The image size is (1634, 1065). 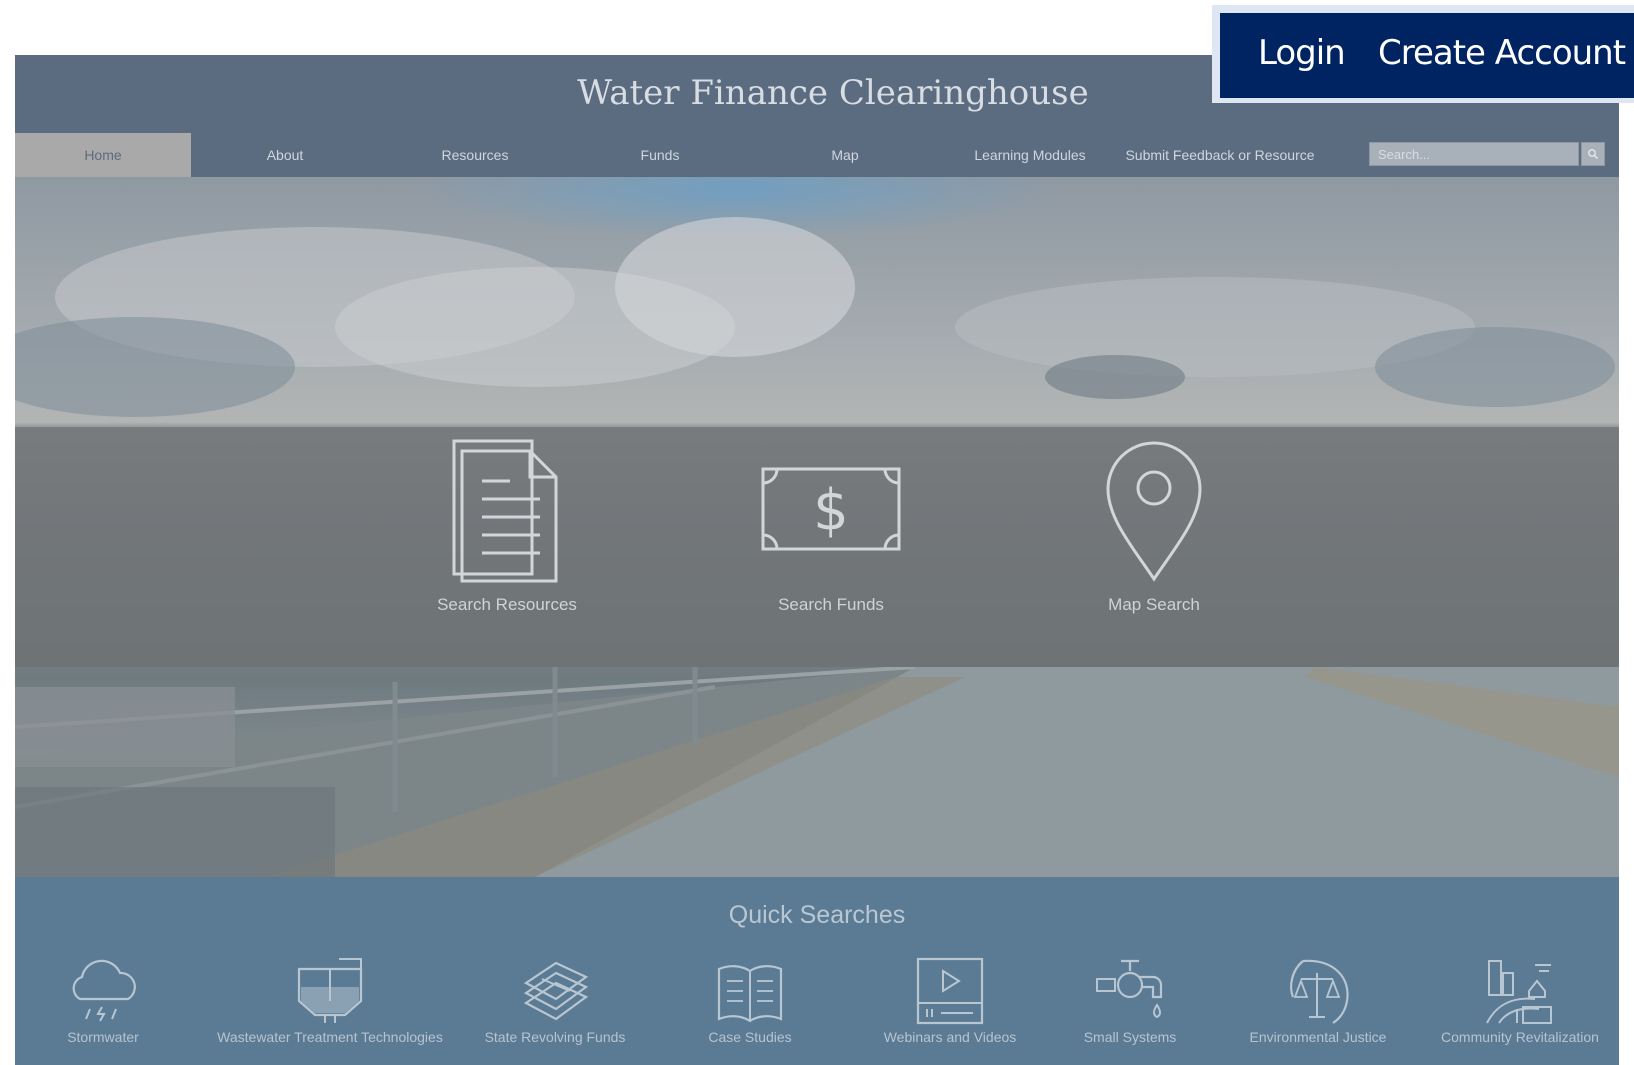 I want to click on quick-state-revolving-funds-label: State Revolving Funds, so click(x=555, y=1037).